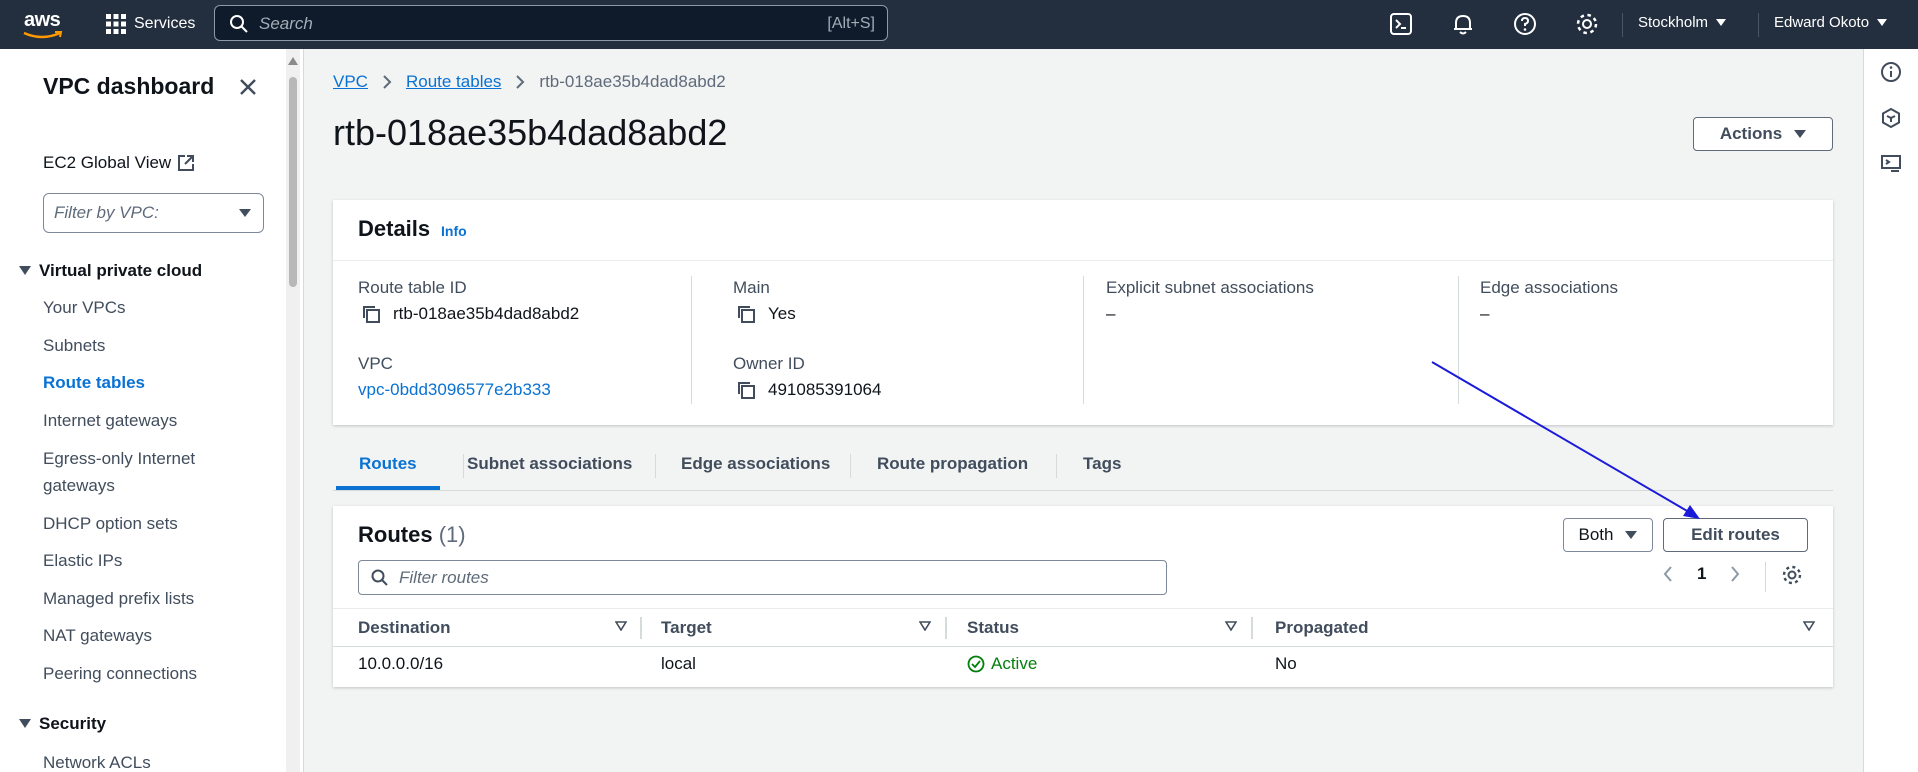  What do you see at coordinates (143, 472) in the screenshot?
I see `sidebar-item-egress-only-internet-gateways: Egress-only Internet gateways` at bounding box center [143, 472].